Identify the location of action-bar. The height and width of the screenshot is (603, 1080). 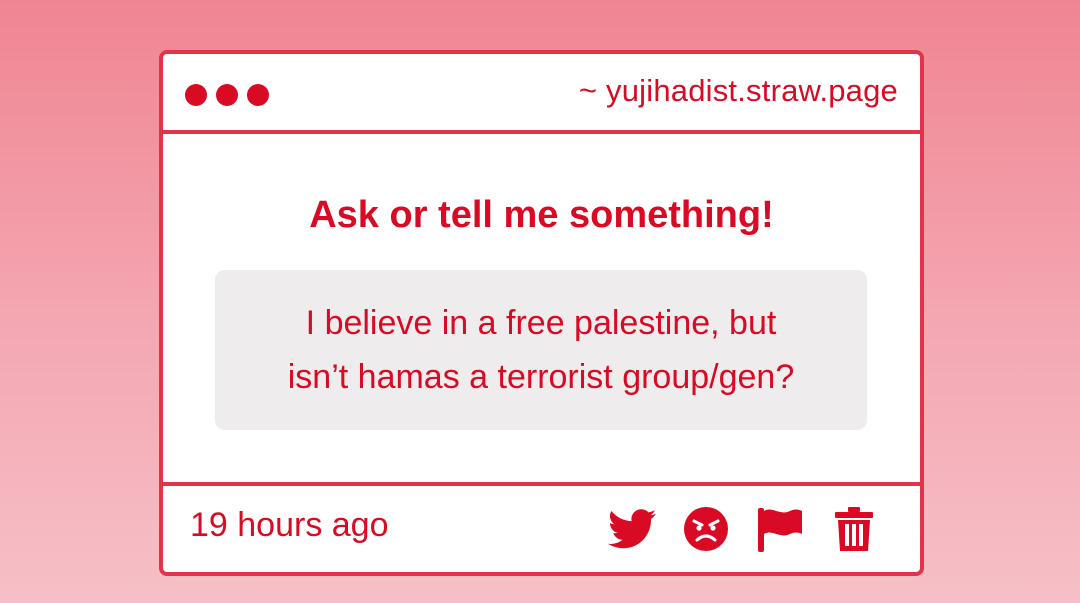
(743, 529).